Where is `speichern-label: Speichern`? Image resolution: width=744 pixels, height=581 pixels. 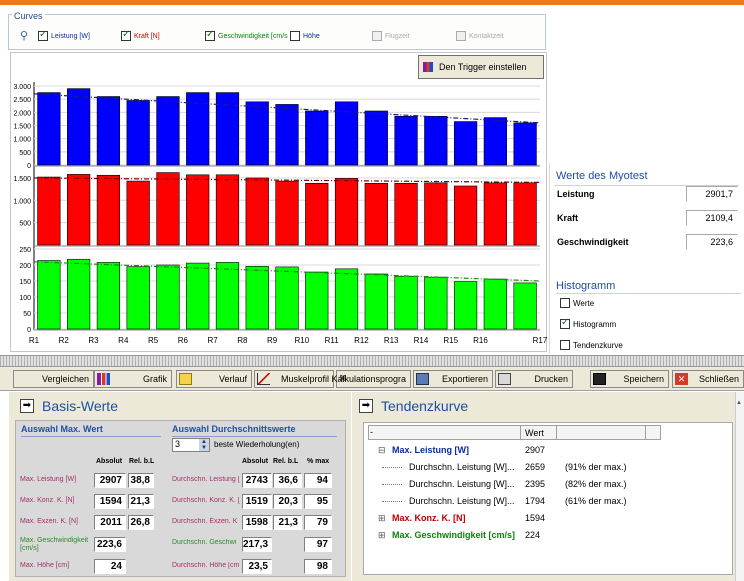 speichern-label: Speichern is located at coordinates (643, 379).